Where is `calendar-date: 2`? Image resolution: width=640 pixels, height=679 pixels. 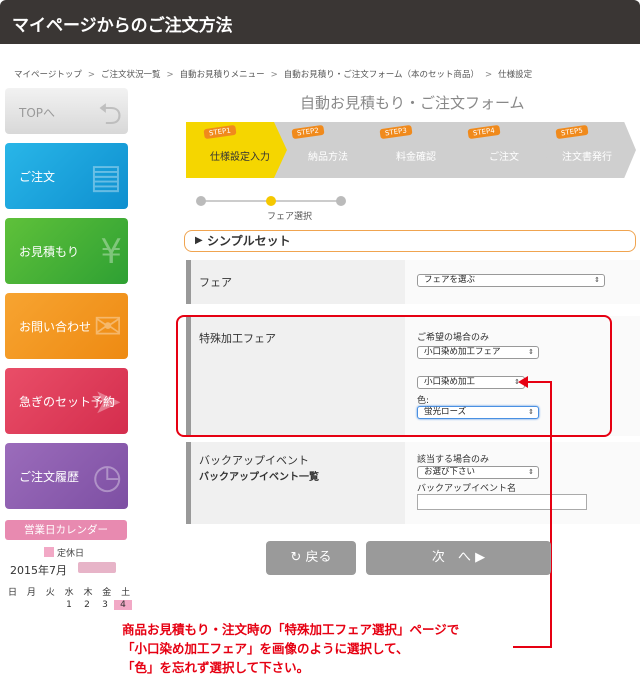 calendar-date: 2 is located at coordinates (87, 605).